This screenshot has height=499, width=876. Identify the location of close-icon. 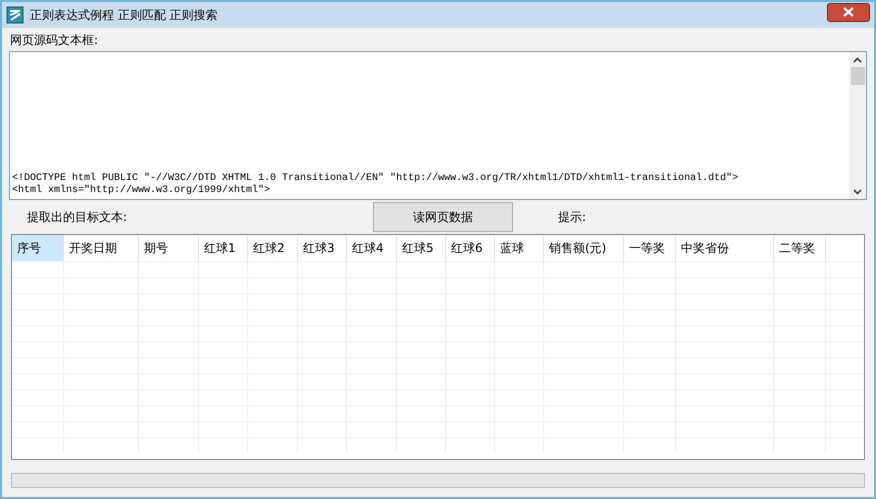
(848, 12).